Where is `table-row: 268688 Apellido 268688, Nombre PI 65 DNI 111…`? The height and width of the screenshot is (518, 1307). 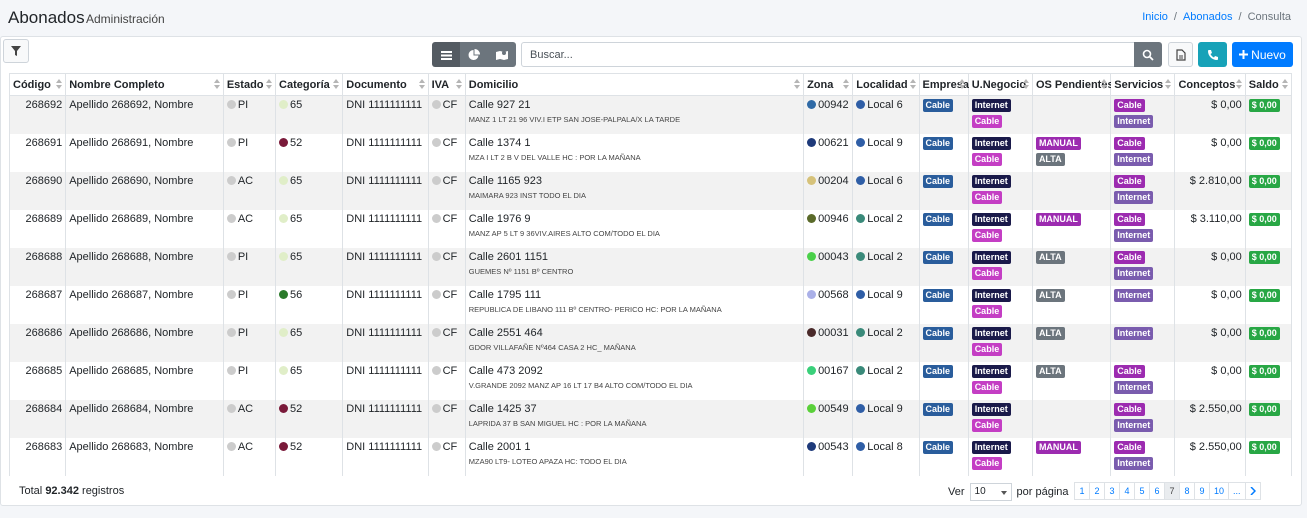 table-row: 268688 Apellido 268688, Nombre PI 65 DNI 111… is located at coordinates (650, 267).